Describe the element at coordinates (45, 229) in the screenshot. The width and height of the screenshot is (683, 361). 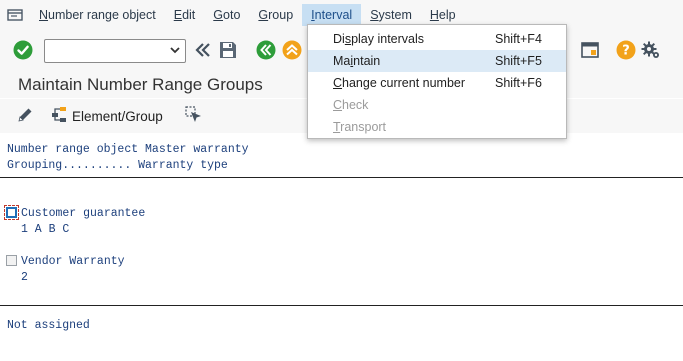
I see `group-elements-customer-guarantee: 1 A B C` at that location.